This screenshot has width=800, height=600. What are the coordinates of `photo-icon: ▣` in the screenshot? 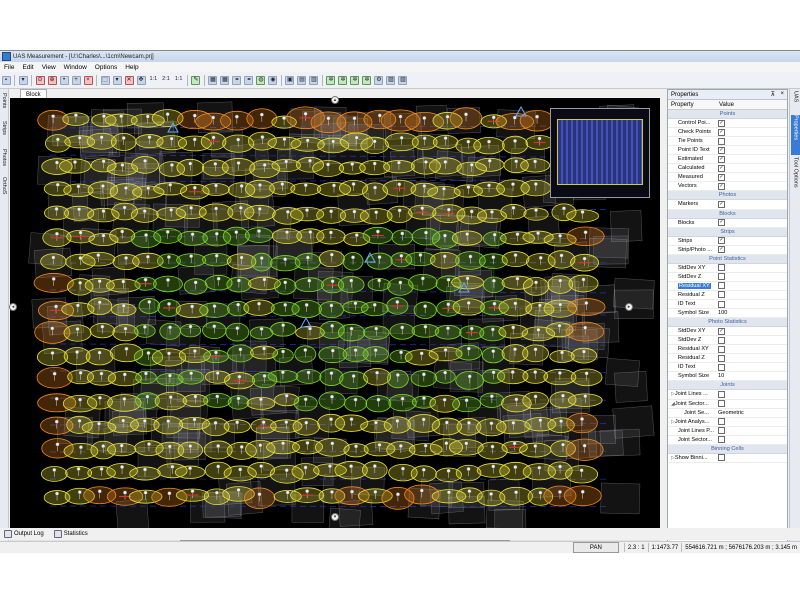 It's located at (290, 80).